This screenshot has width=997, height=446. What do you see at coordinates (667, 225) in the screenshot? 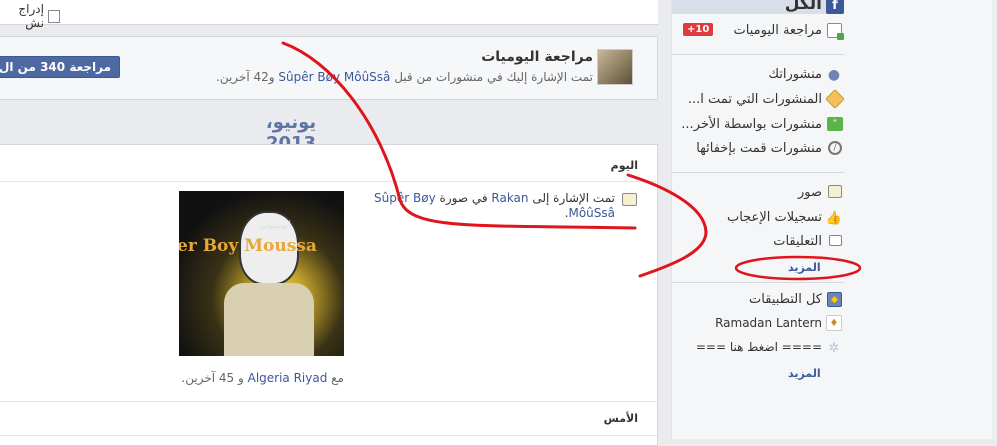
I see `red-annotation-stroke` at bounding box center [667, 225].